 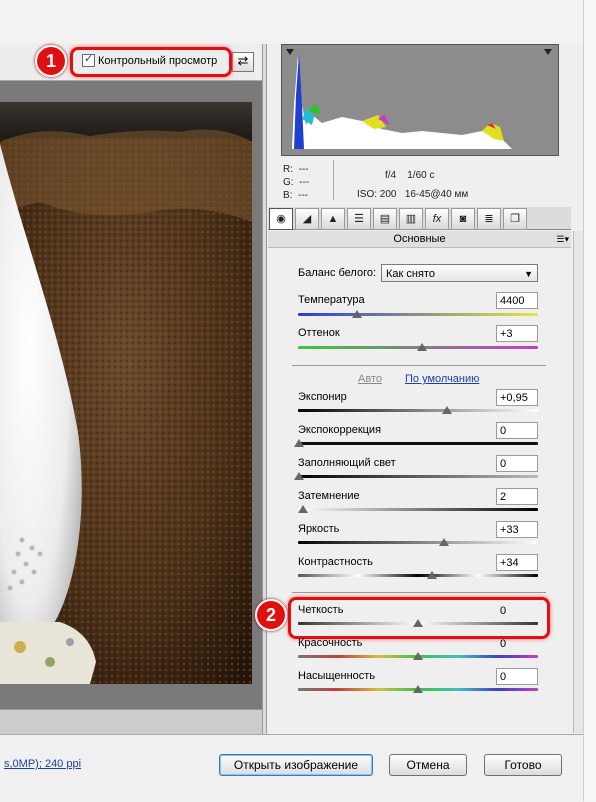 I want to click on exposure-field: +0,95, so click(x=517, y=397).